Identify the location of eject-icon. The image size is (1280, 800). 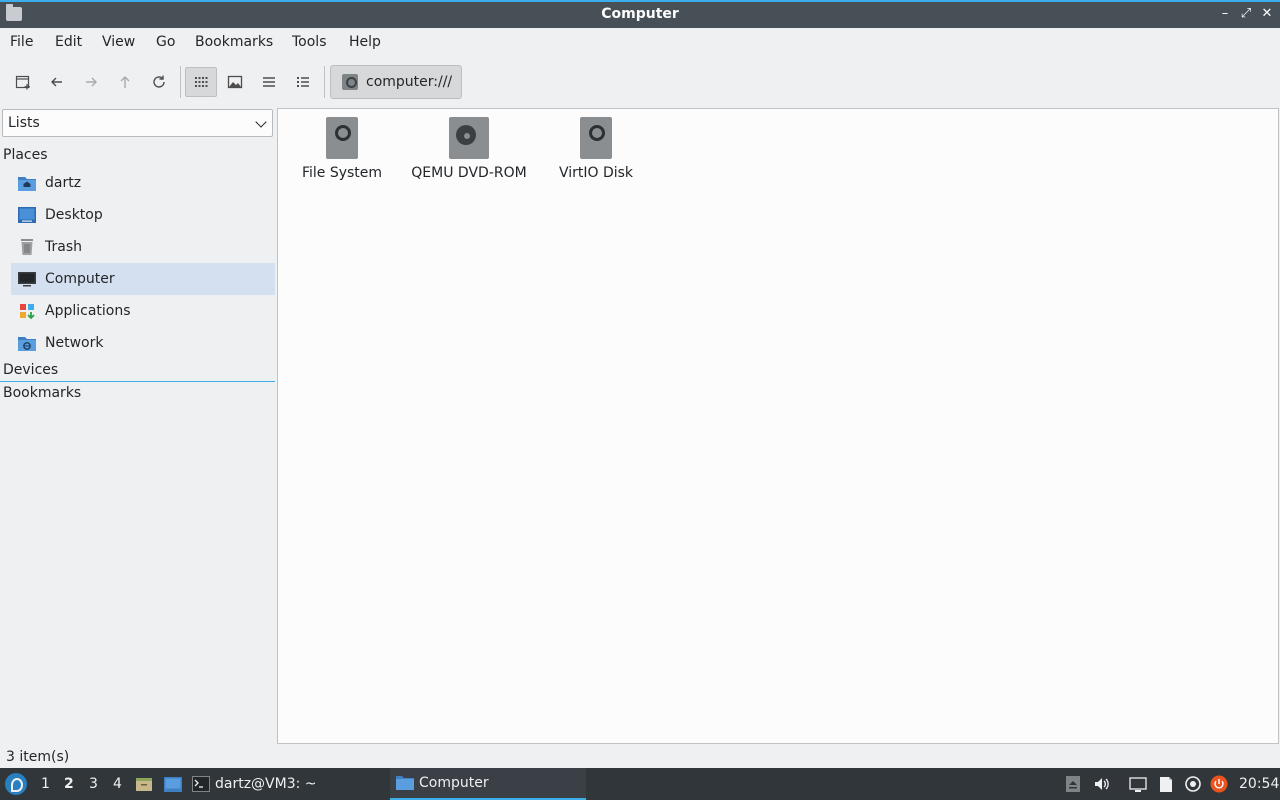
(1073, 784).